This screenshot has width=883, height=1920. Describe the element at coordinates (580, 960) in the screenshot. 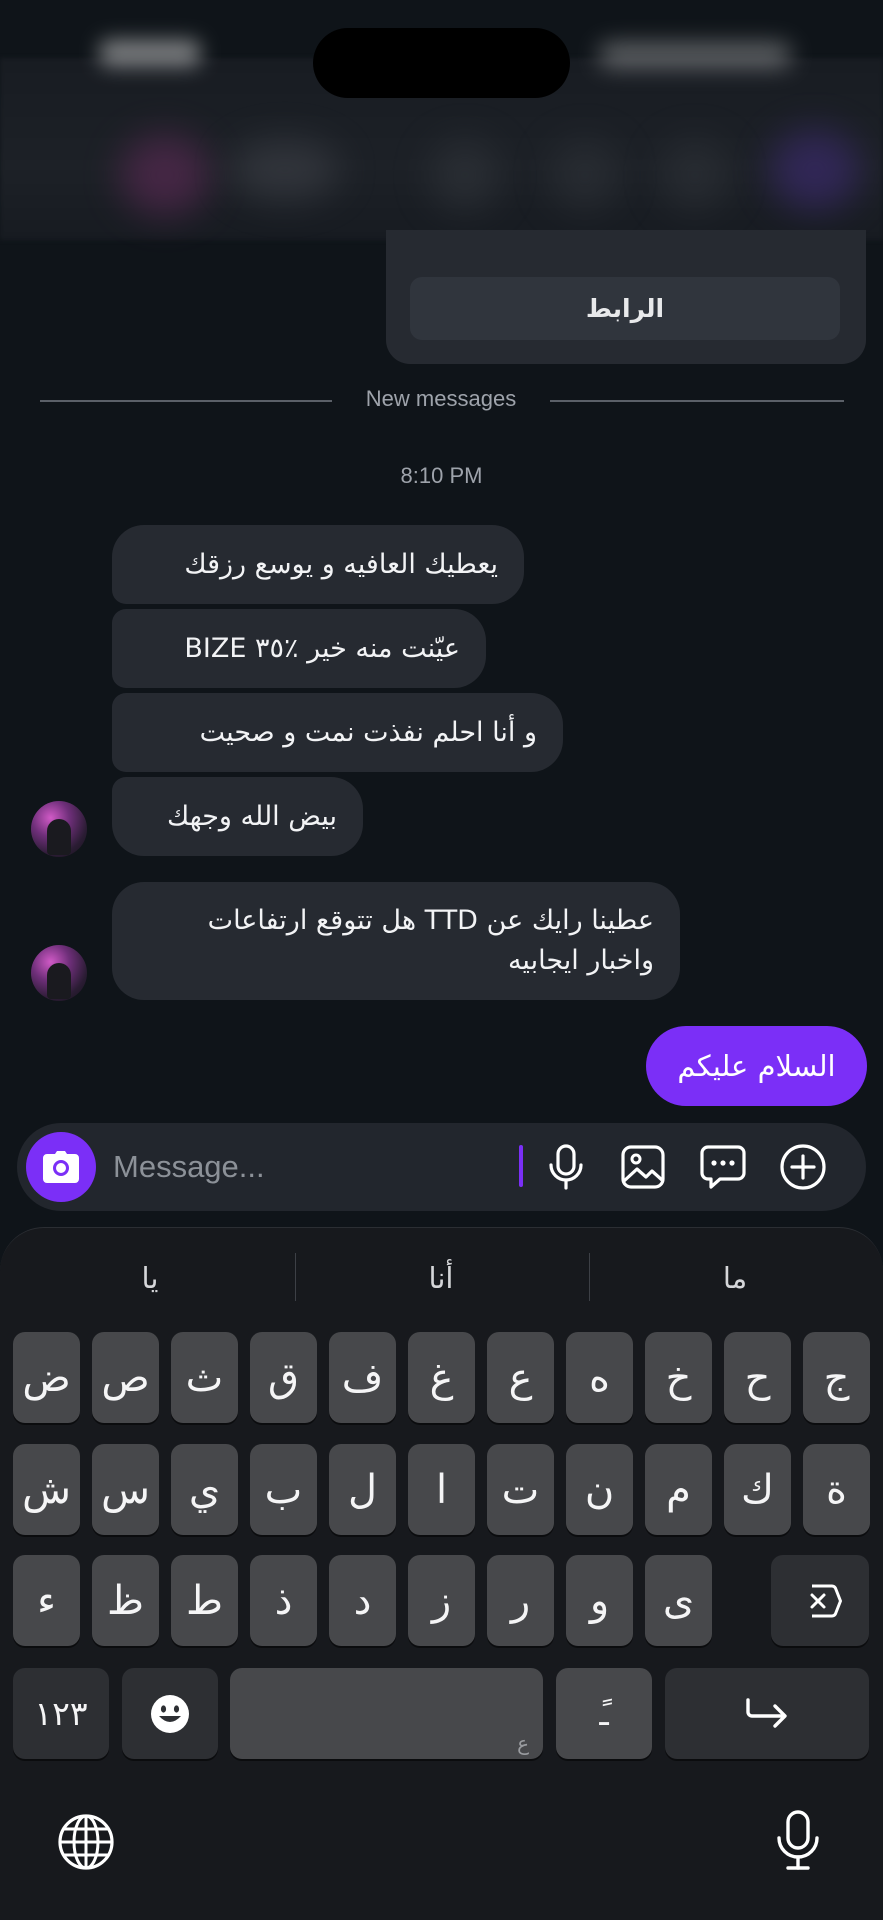

I see `message-text-line: واخبار ايجابيه` at that location.